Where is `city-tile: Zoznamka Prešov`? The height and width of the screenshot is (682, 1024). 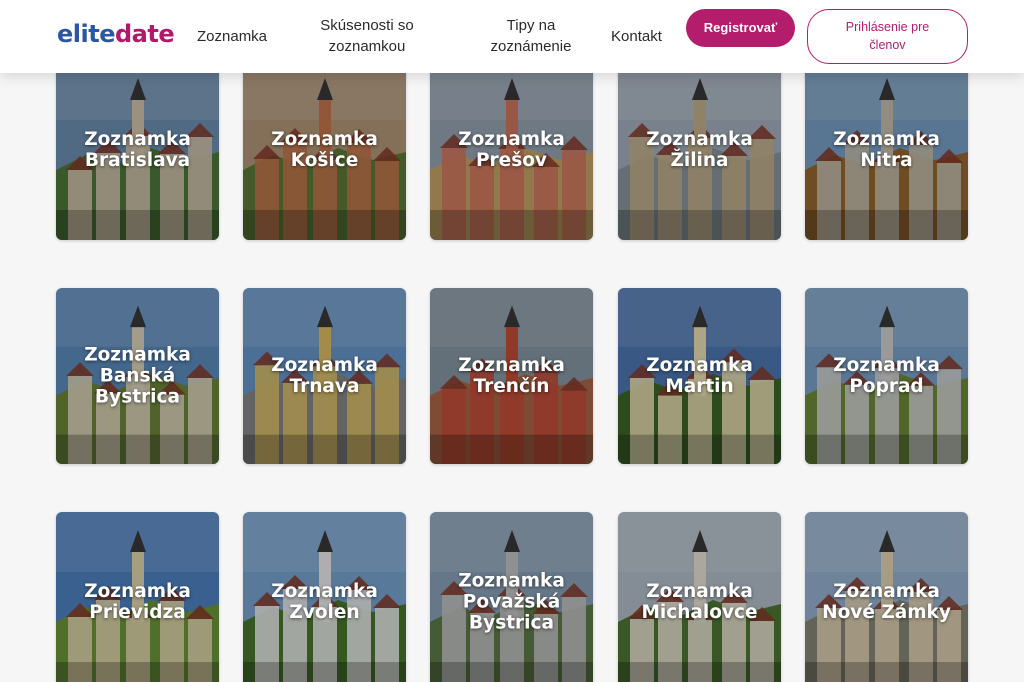
city-tile: Zoznamka Prešov is located at coordinates (511, 150).